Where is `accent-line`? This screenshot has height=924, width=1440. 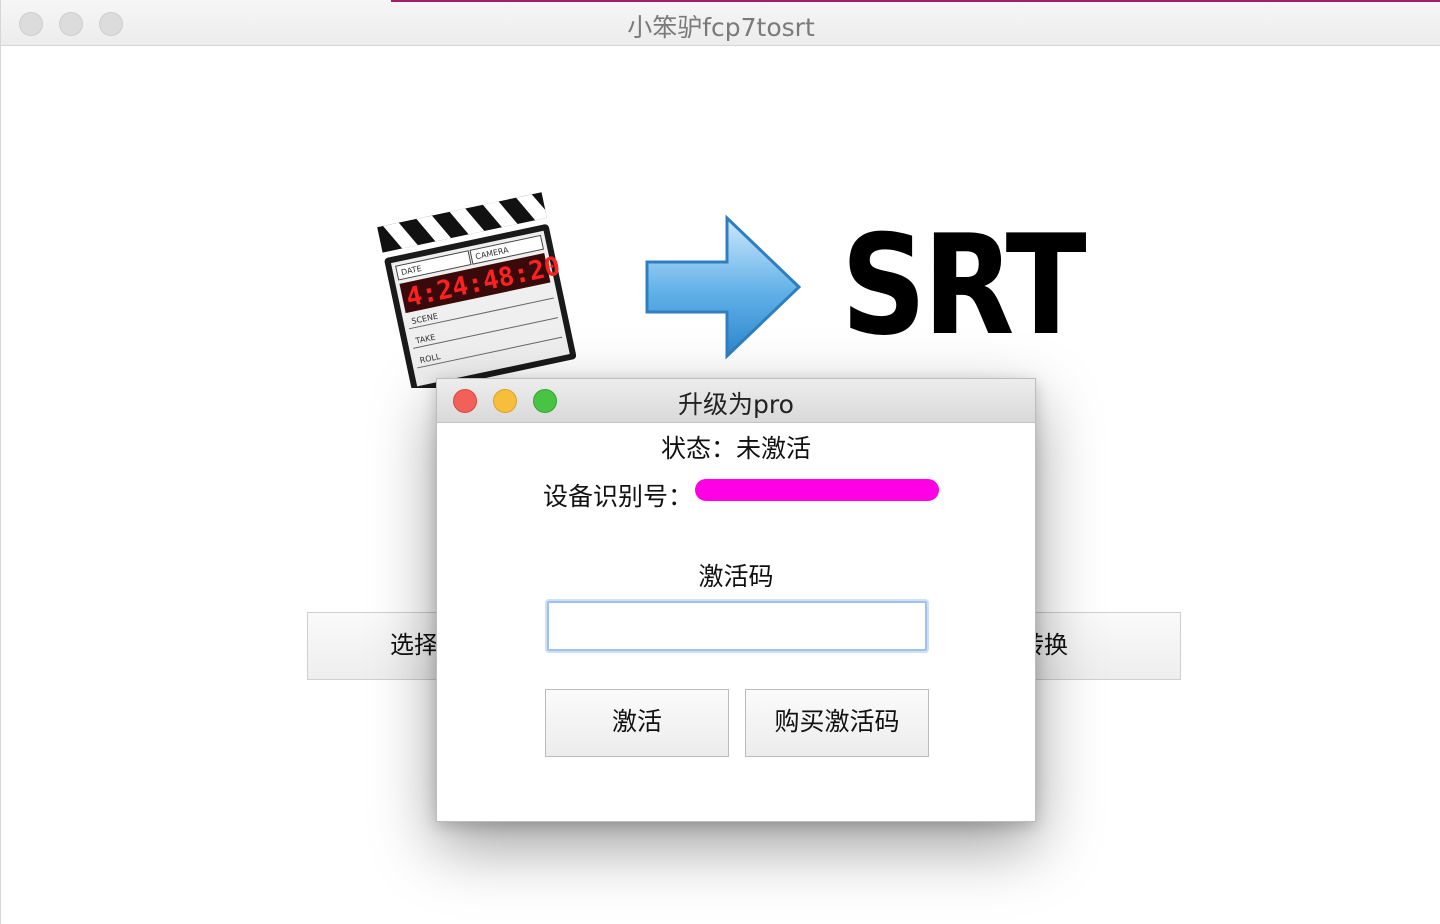
accent-line is located at coordinates (915, 1).